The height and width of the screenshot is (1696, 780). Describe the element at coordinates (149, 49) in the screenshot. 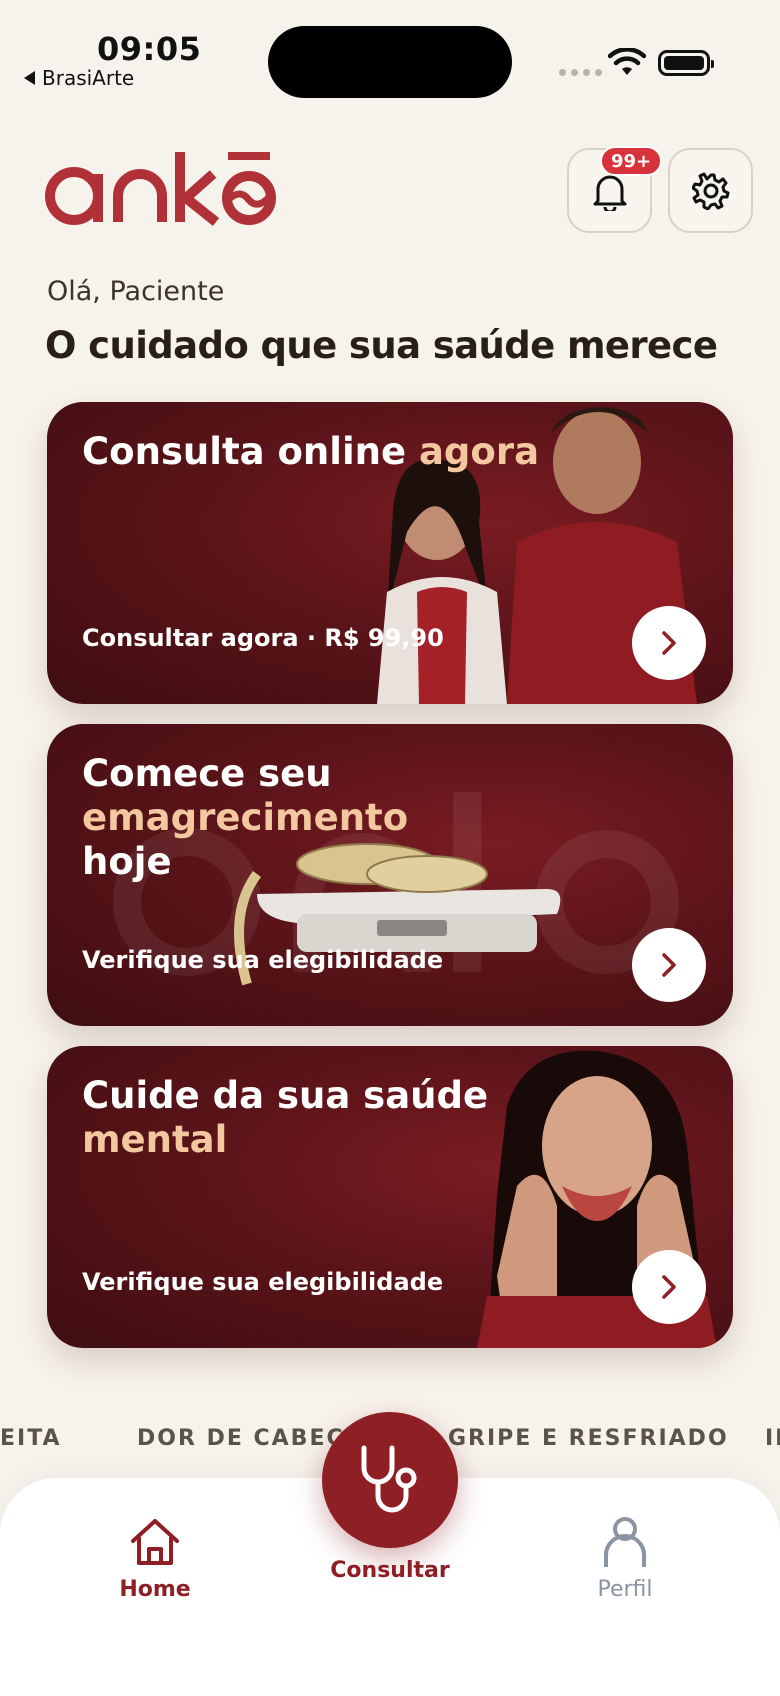

I see `status-time: 09:05` at that location.